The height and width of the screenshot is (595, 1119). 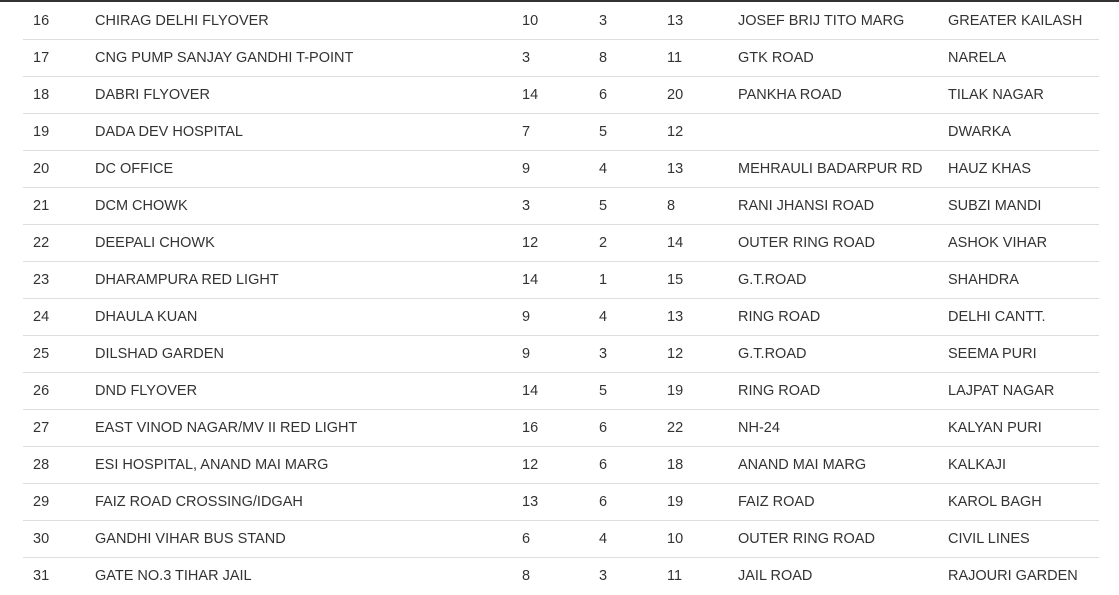 I want to click on table-cell: DABRI FLYOVER, so click(x=308, y=95).